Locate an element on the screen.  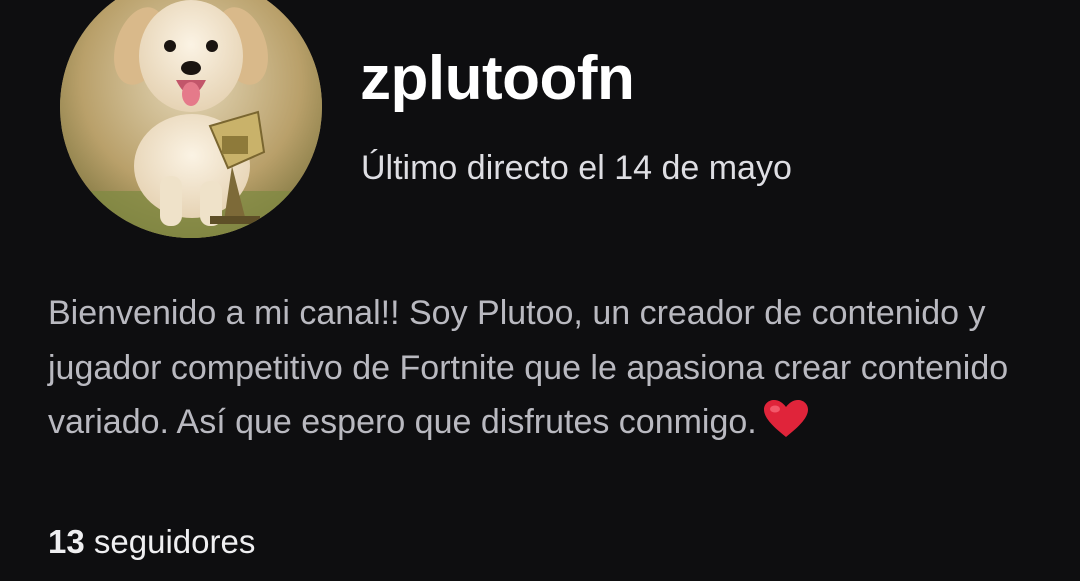
last-live-status: Último directo el 14 de mayo is located at coordinates (576, 168).